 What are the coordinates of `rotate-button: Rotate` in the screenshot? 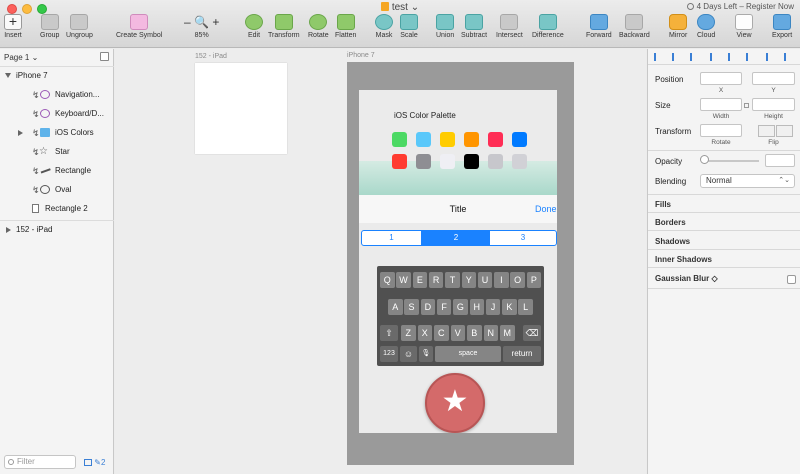 It's located at (318, 26).